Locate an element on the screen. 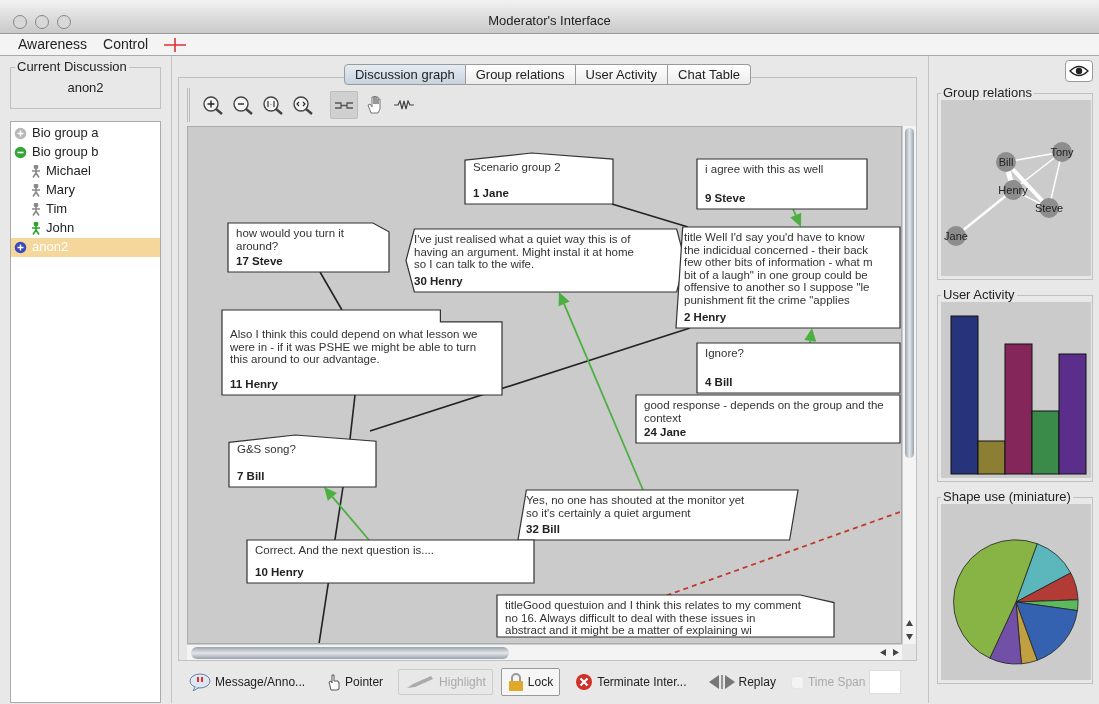  collapse-icon is located at coordinates (20, 152).